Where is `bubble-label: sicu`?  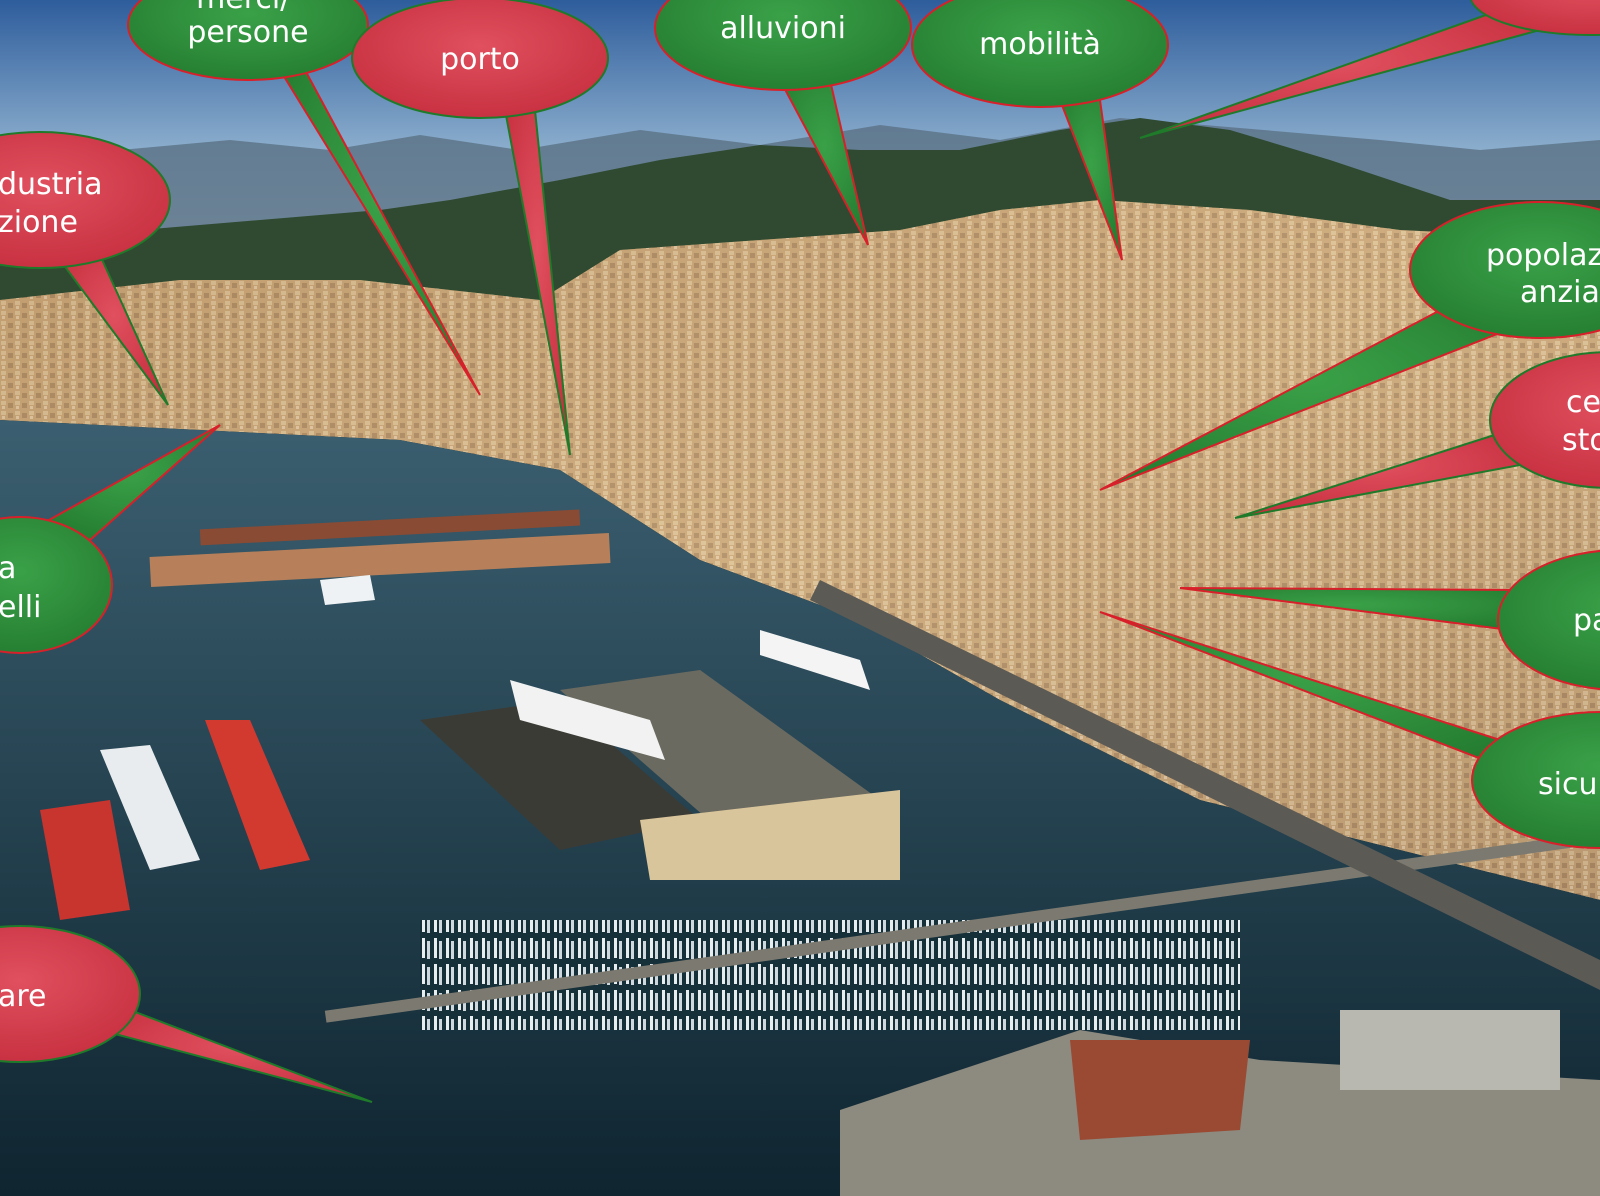
bubble-label: sicu is located at coordinates (1567, 784).